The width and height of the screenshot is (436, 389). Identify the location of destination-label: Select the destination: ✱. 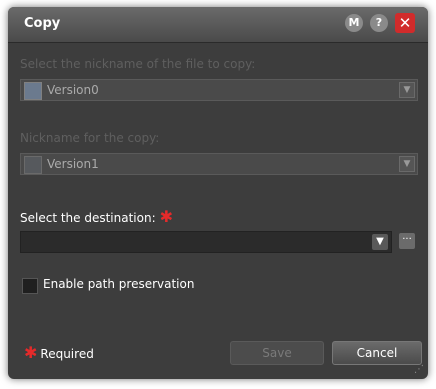
(96, 216).